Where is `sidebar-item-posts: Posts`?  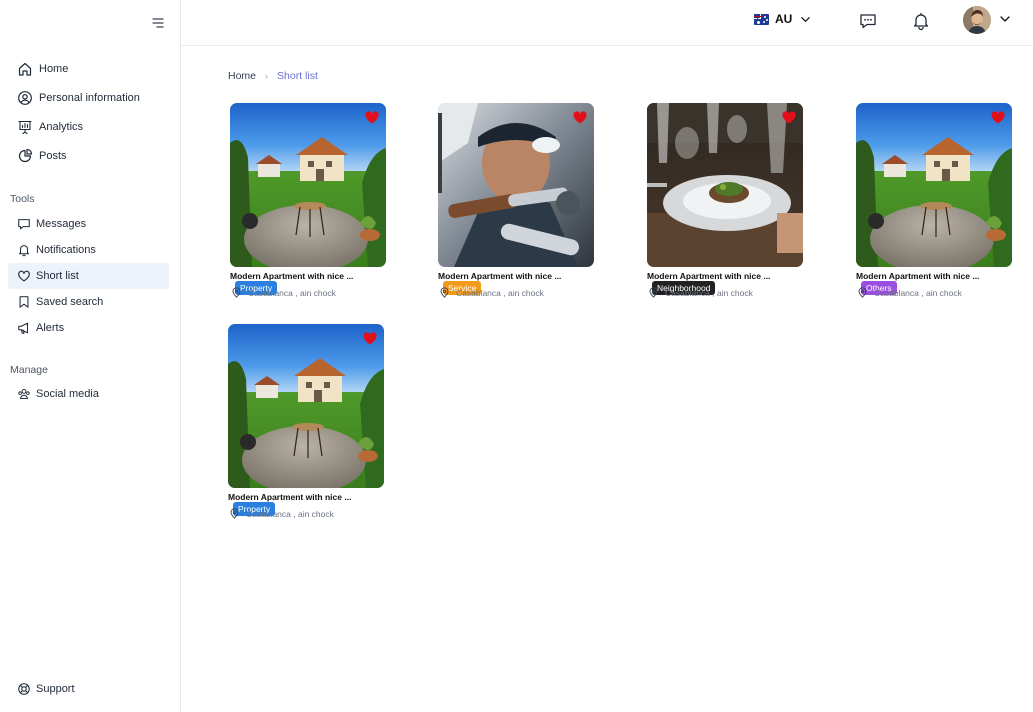
sidebar-item-posts: Posts is located at coordinates (88, 156).